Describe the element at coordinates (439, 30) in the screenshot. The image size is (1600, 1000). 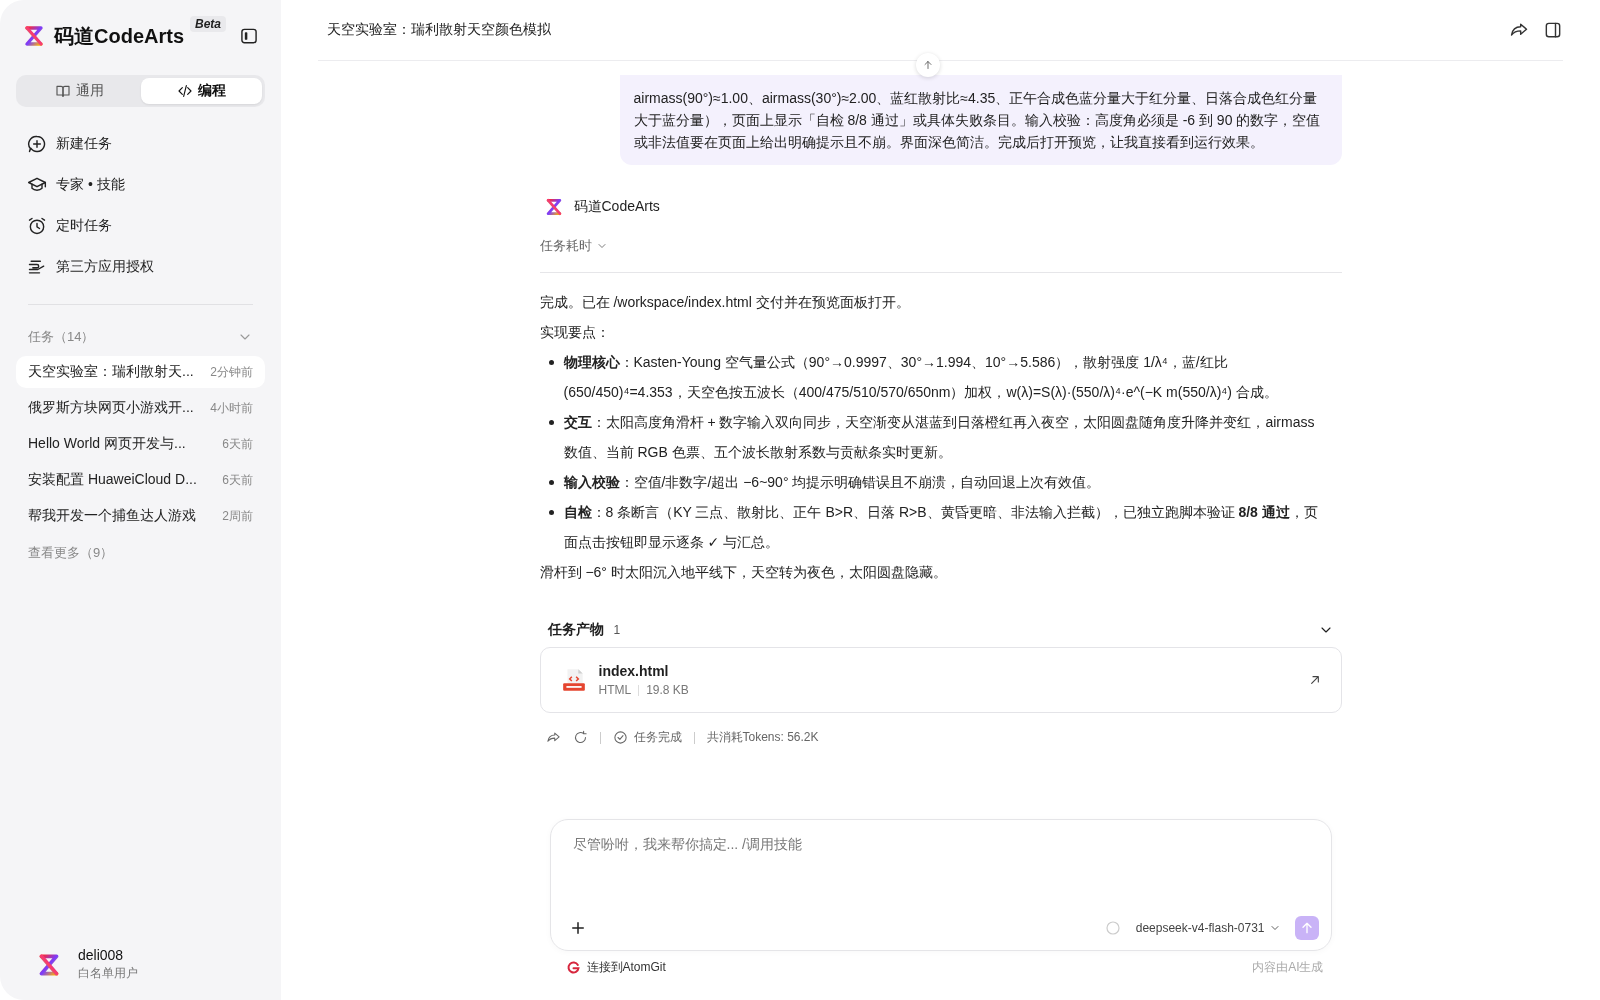
I see `chat-title: 天空实验室：瑞利散射天空颜色模拟` at that location.